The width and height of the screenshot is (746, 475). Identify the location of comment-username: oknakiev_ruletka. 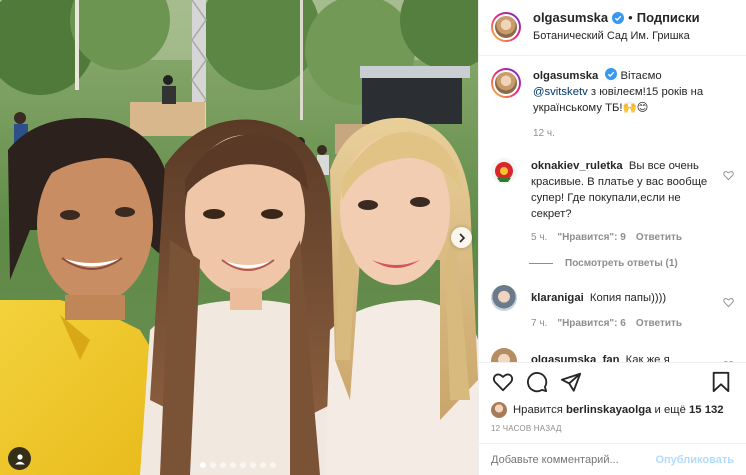
(577, 166).